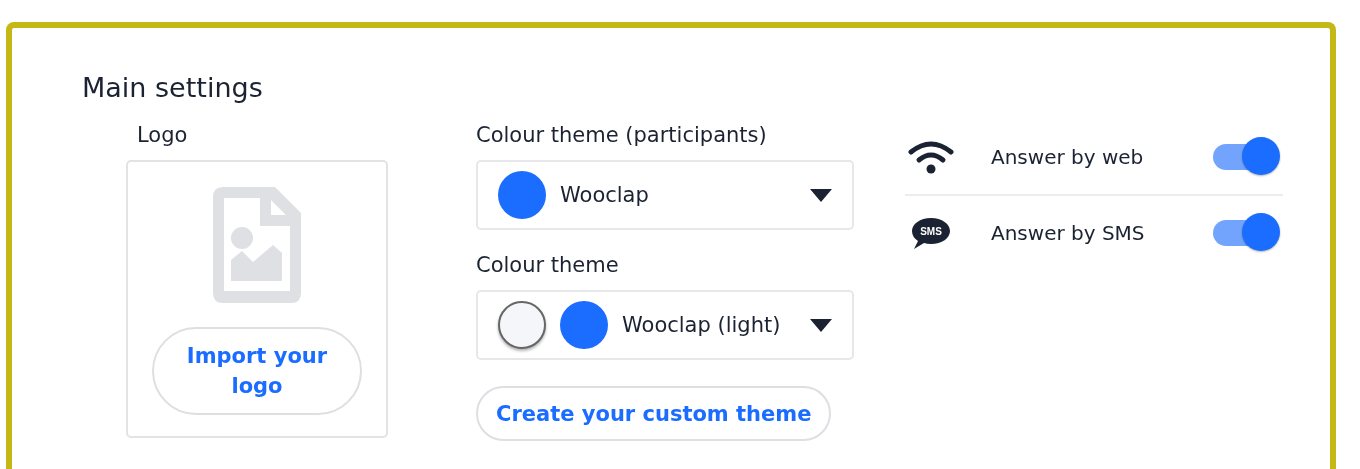 The width and height of the screenshot is (1360, 469). I want to click on option-label: Answer by web, so click(1068, 157).